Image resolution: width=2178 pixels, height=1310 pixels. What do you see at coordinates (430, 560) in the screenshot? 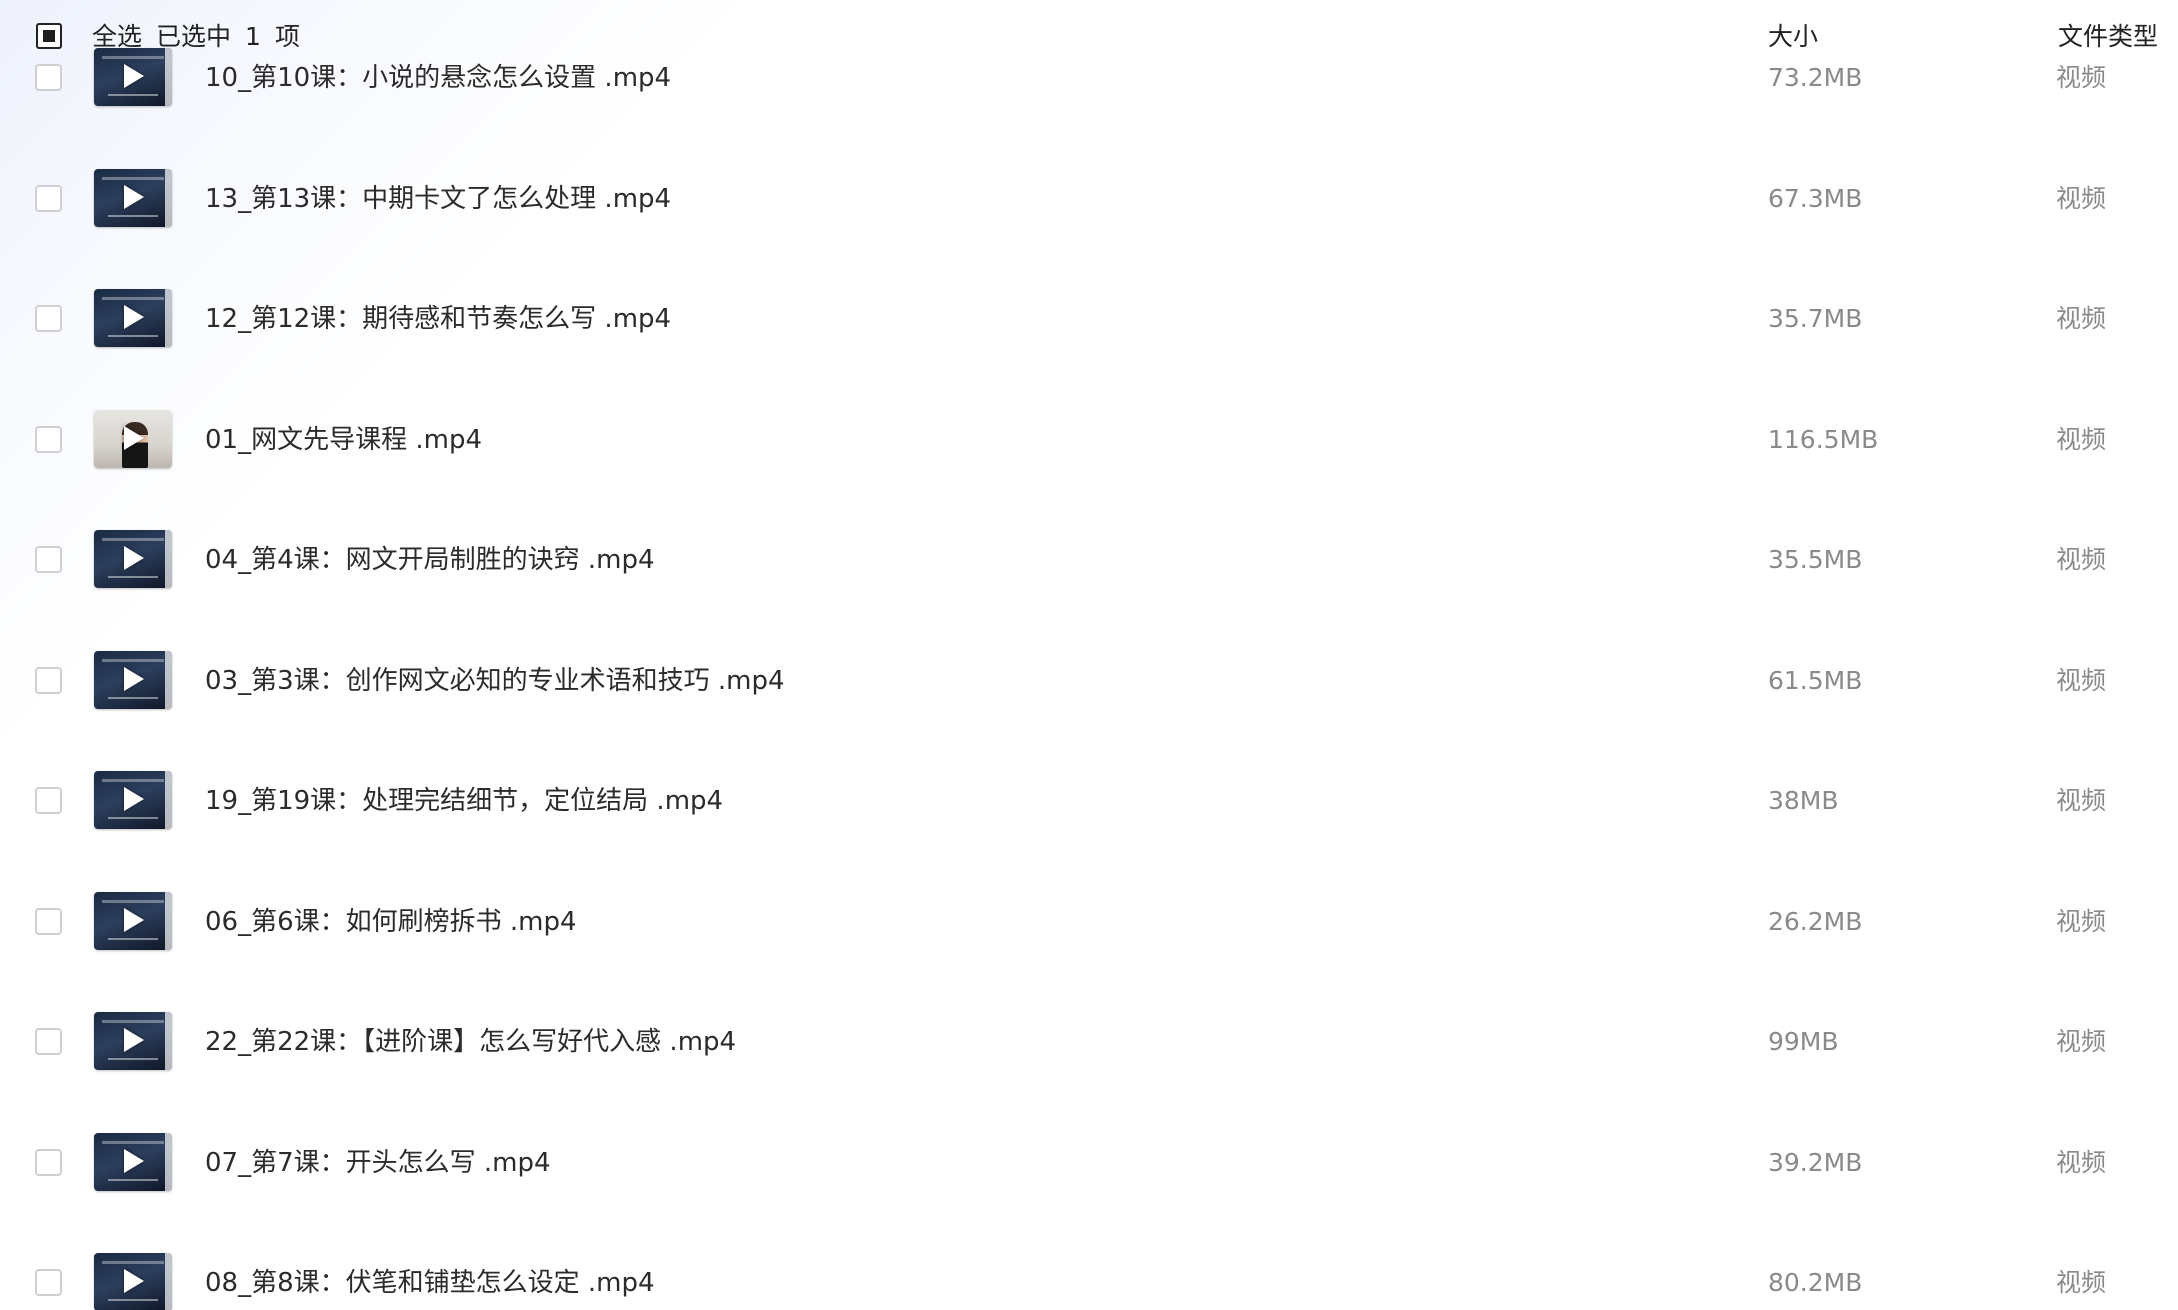
I see `file-name: 04_第4课：网文开局制胜的诀窍 .mp4` at bounding box center [430, 560].